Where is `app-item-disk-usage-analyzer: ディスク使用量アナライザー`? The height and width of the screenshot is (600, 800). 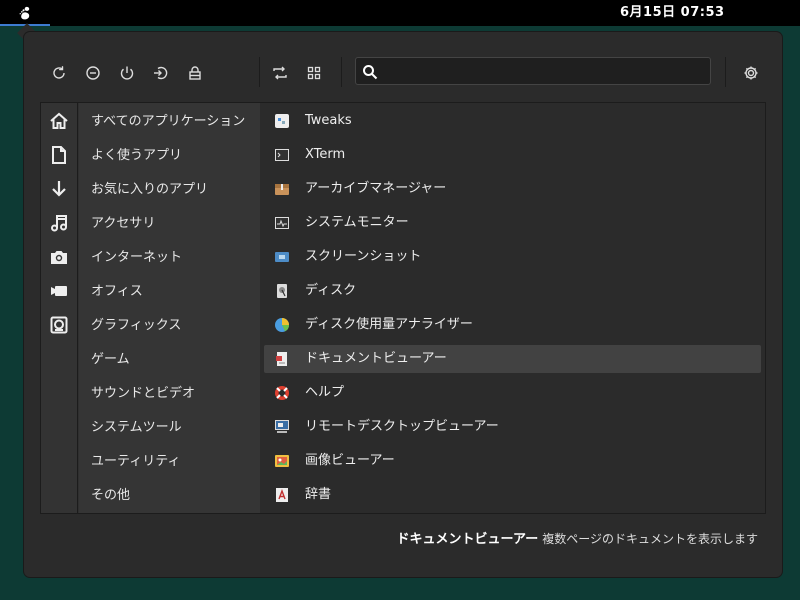
app-item-disk-usage-analyzer: ディスク使用量アナライザー is located at coordinates (512, 325).